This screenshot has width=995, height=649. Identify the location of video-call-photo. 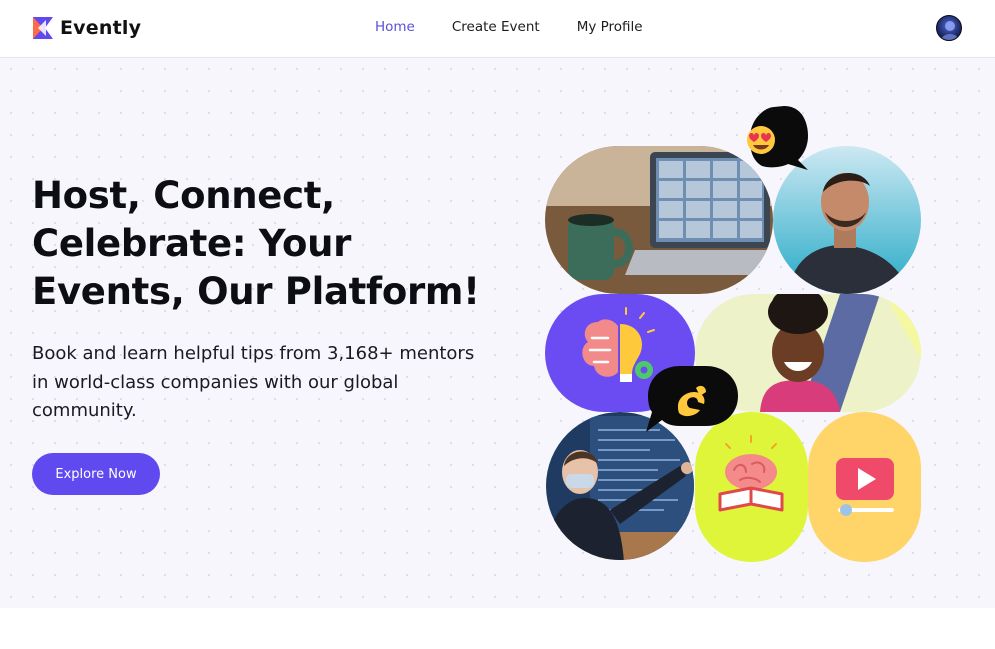
(659, 220).